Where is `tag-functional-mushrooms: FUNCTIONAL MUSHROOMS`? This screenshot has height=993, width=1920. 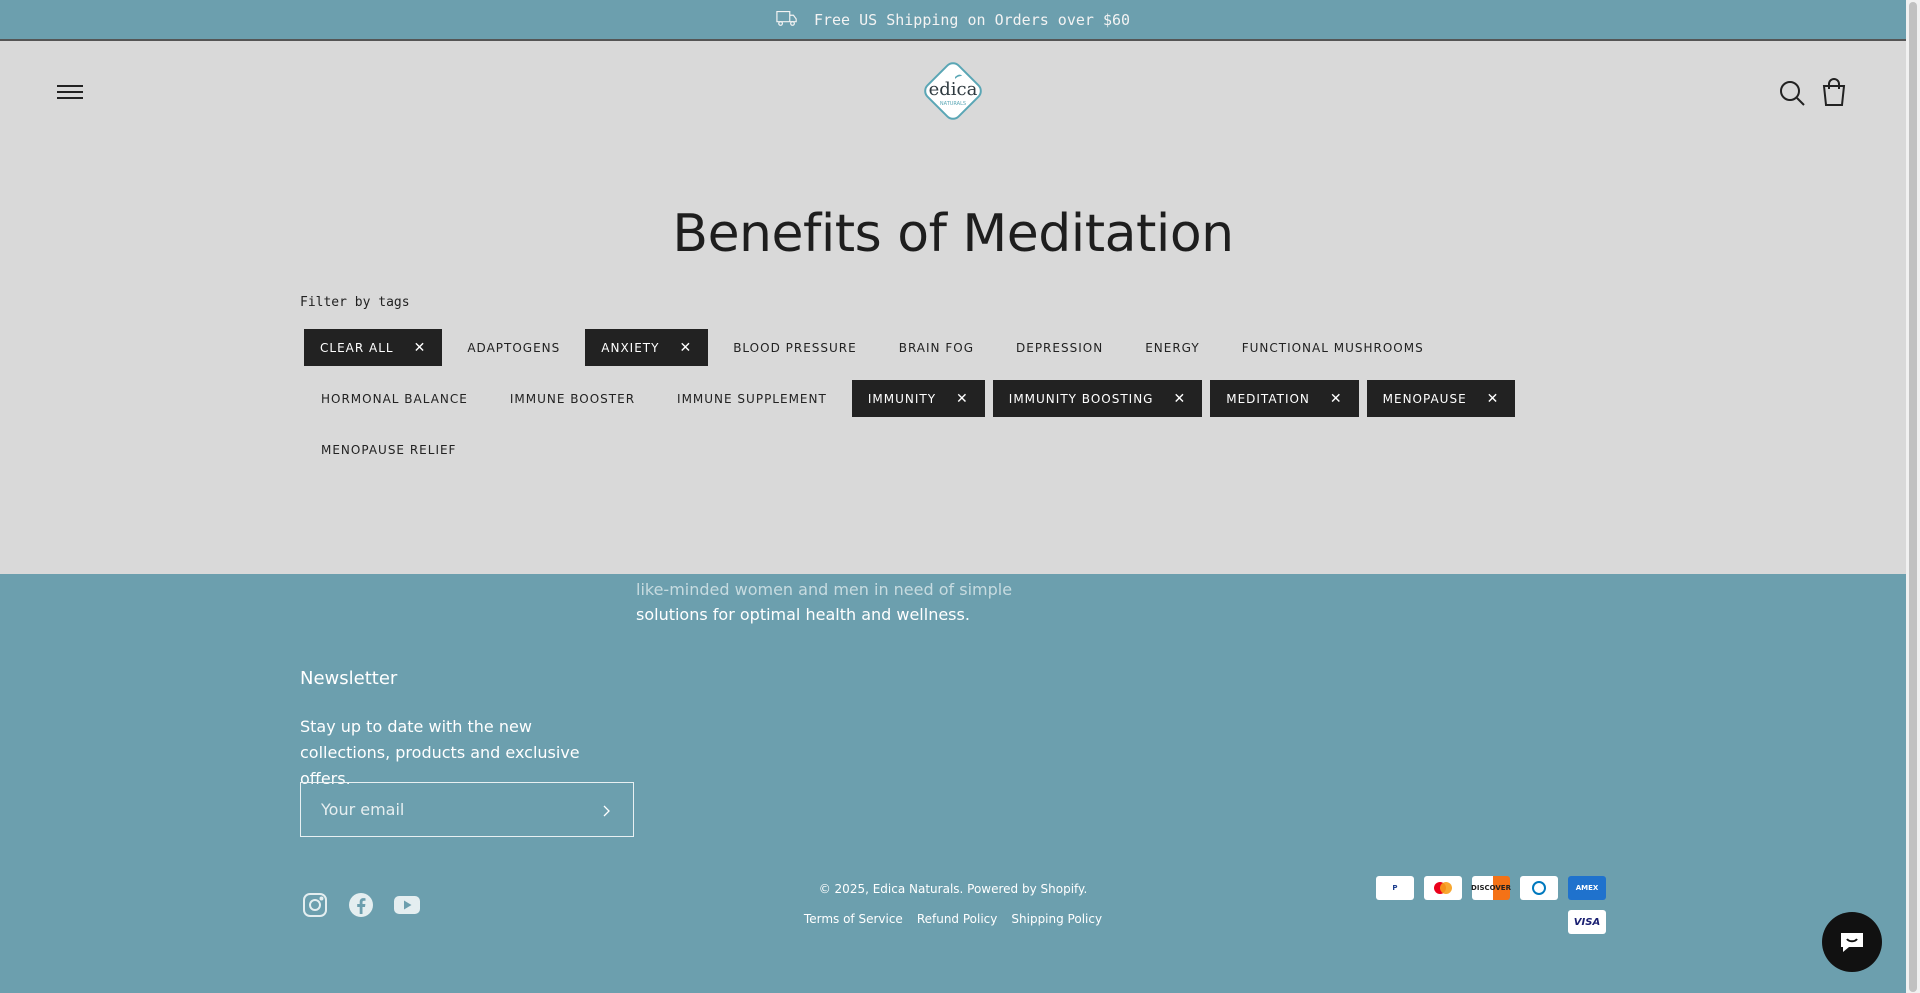 tag-functional-mushrooms: FUNCTIONAL MUSHROOMS is located at coordinates (1333, 347).